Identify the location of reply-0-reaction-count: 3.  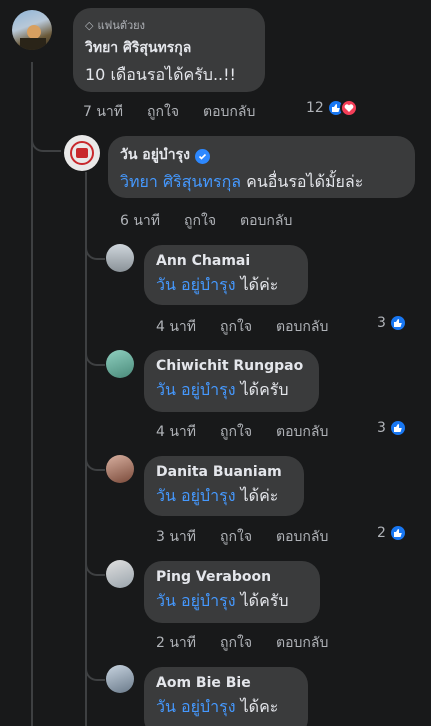
(381, 323).